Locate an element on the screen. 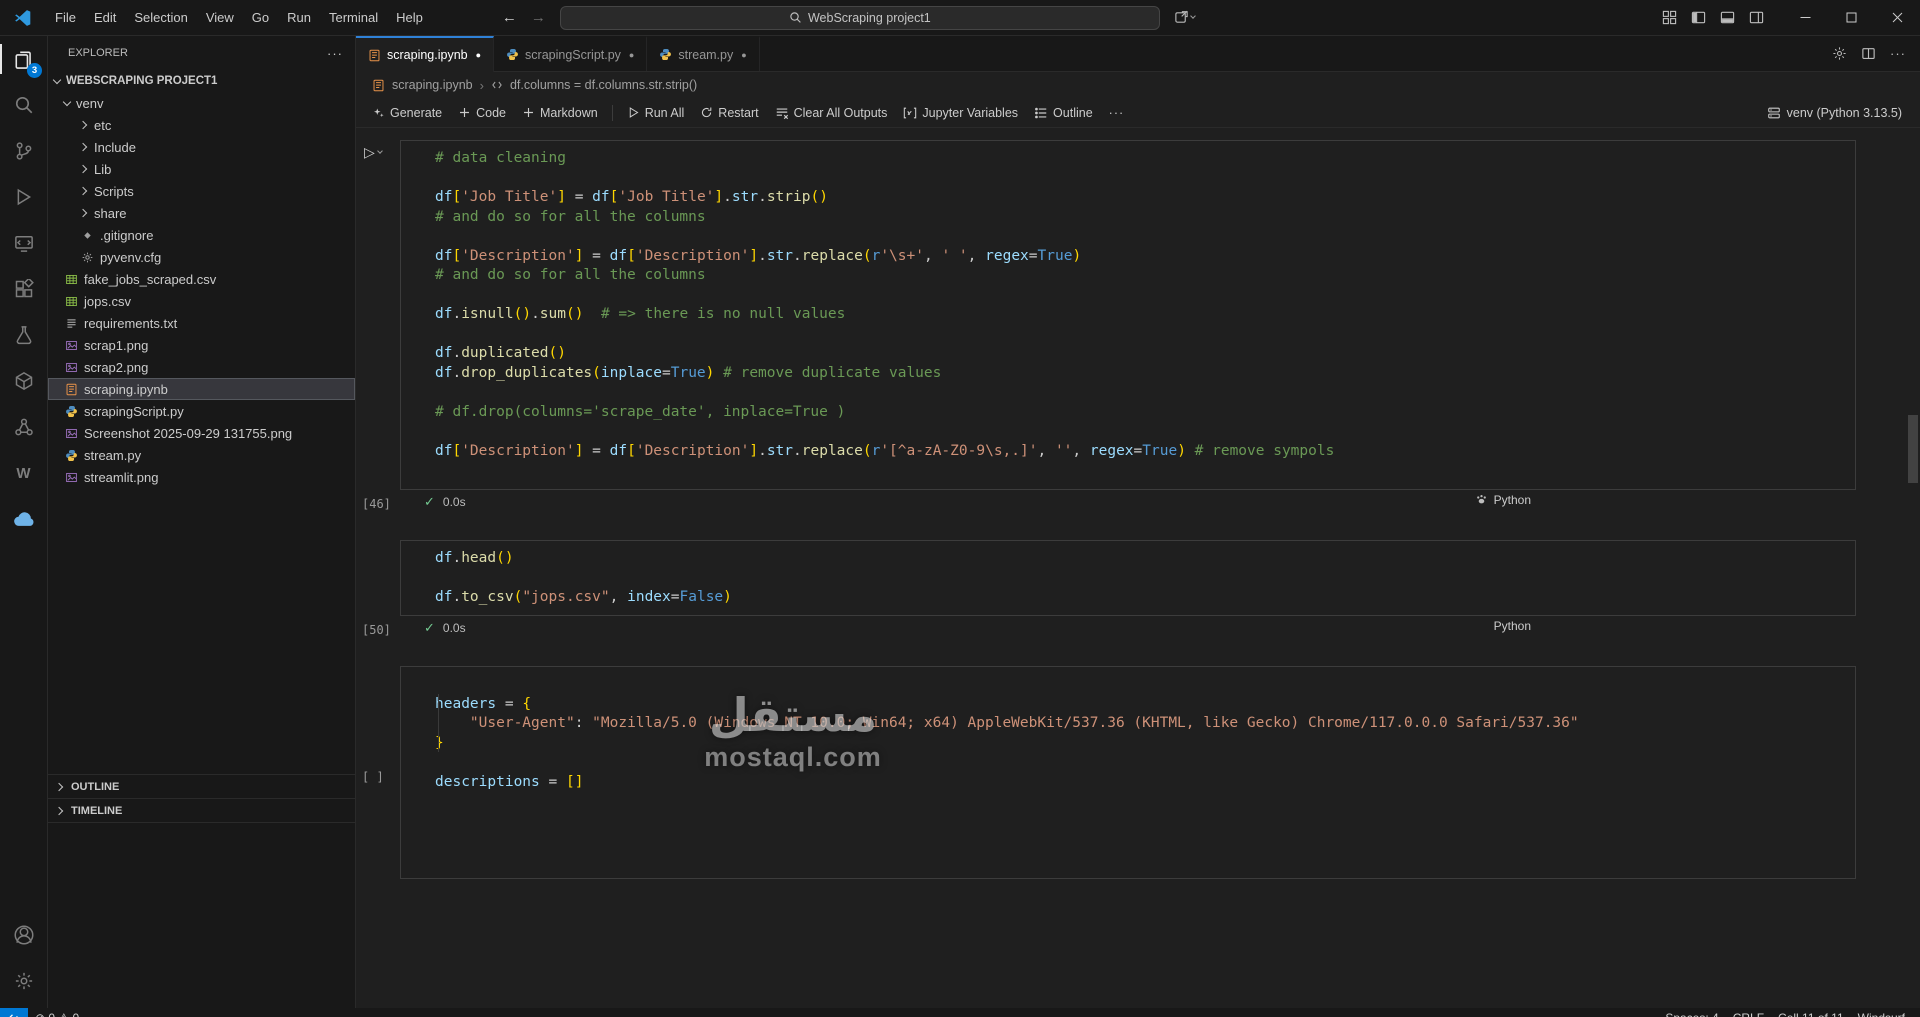 The width and height of the screenshot is (1920, 1017). toggle-panel-icon is located at coordinates (1727, 17).